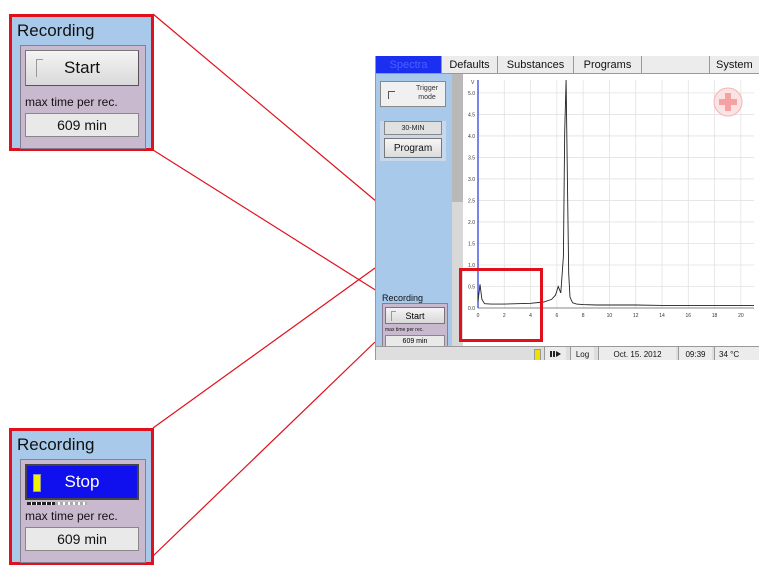 The image size is (759, 565). What do you see at coordinates (610, 316) in the screenshot?
I see `x-tick-label: 10` at bounding box center [610, 316].